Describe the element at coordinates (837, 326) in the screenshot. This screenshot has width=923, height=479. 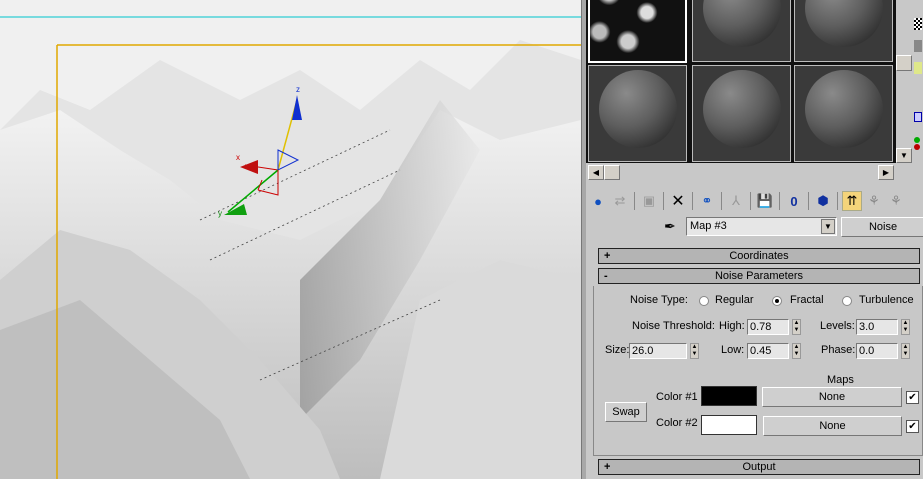
I see `levels-label: Levels:` at that location.